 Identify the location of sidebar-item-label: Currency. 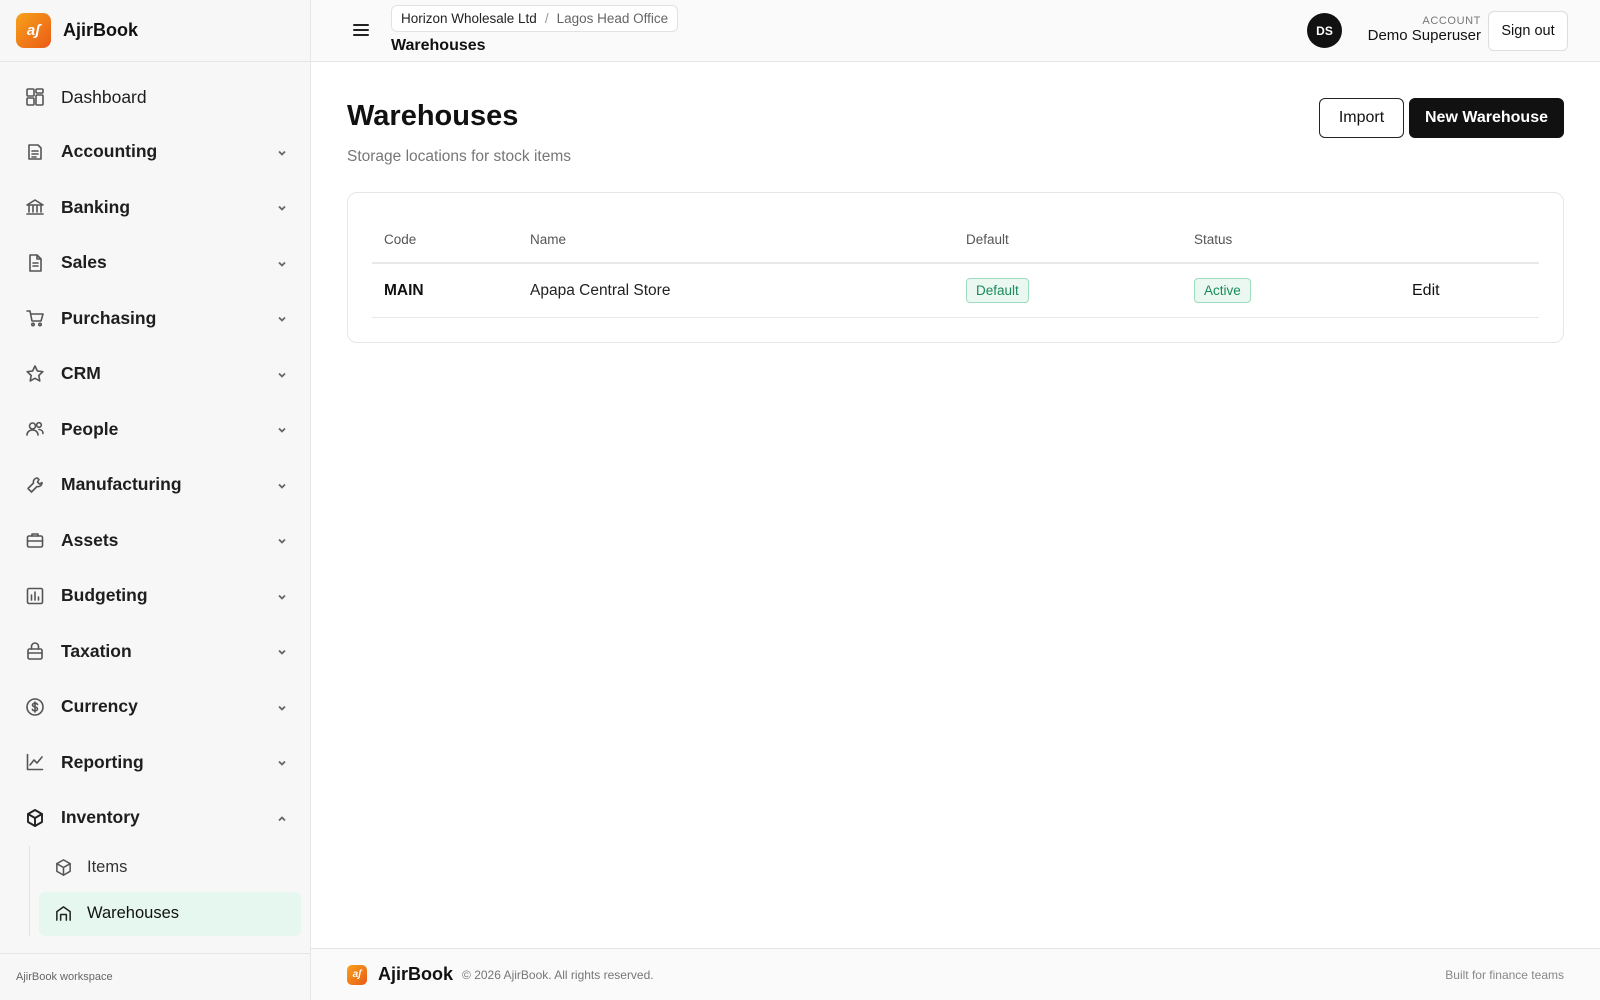
(99, 706).